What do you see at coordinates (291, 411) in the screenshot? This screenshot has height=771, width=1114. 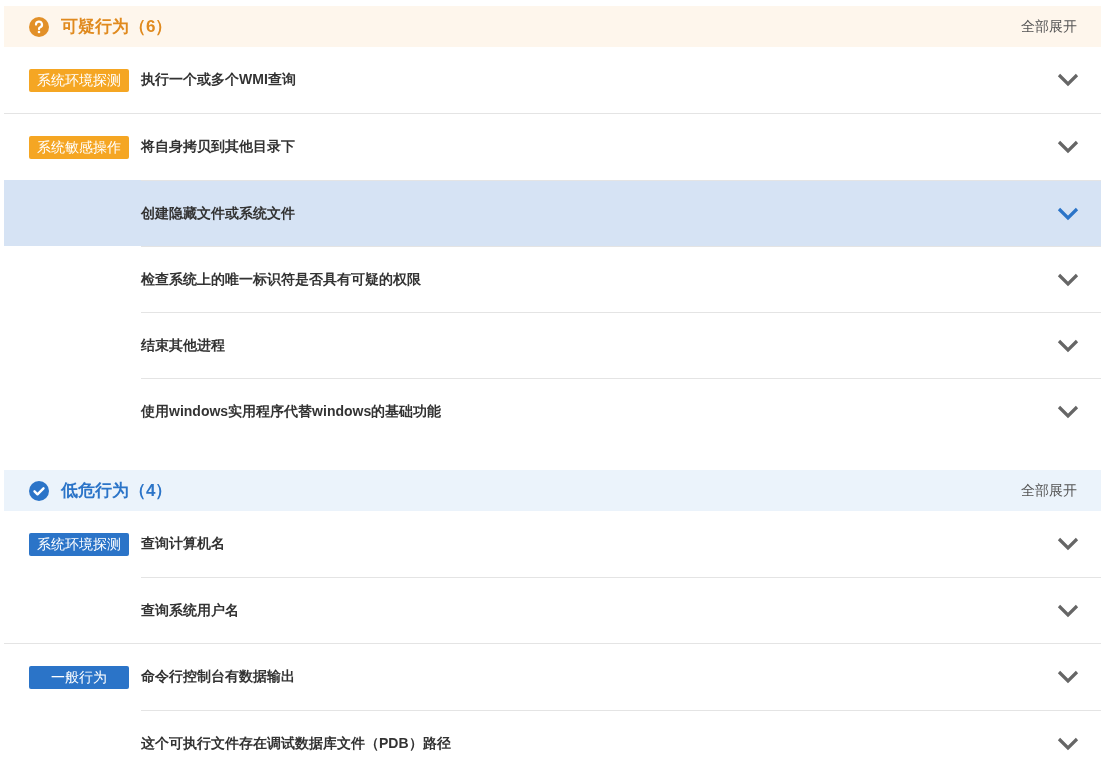 I see `behavior-text: 使用windows实用程序代替windows的基础功能` at bounding box center [291, 411].